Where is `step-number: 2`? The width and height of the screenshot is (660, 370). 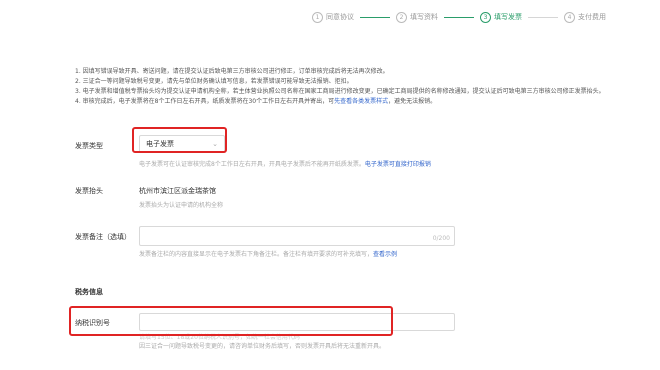 step-number: 2 is located at coordinates (401, 17).